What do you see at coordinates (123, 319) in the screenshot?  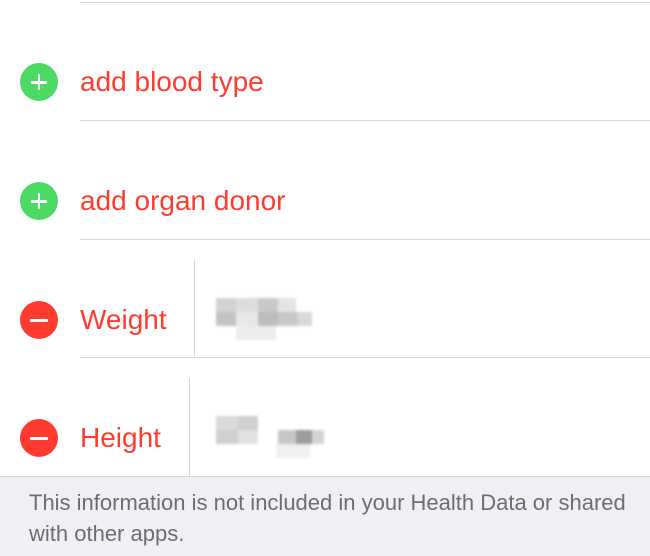 I see `weight-label: Weight` at bounding box center [123, 319].